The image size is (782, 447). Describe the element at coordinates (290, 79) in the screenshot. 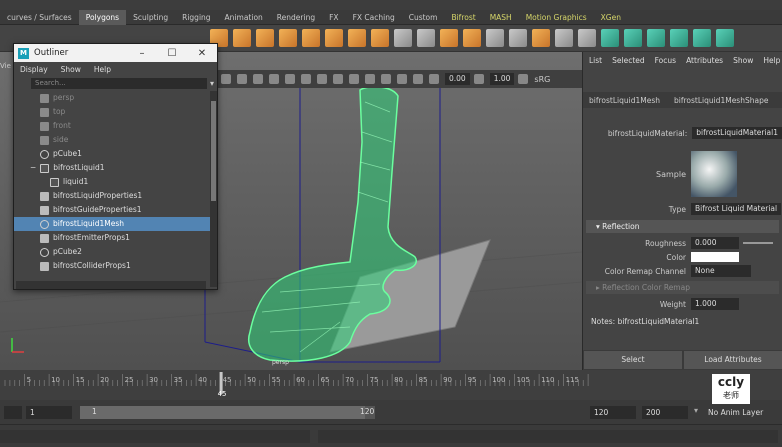

I see `texture-icon` at that location.